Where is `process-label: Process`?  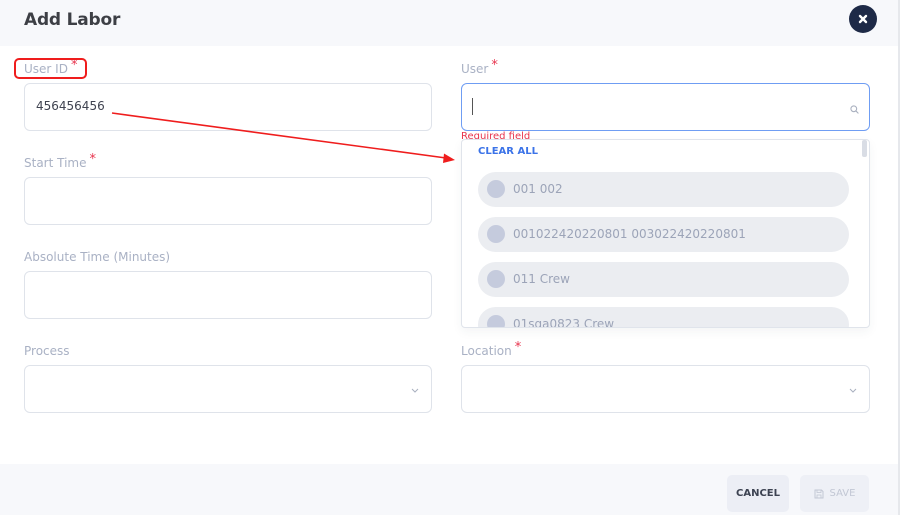 process-label: Process is located at coordinates (47, 351).